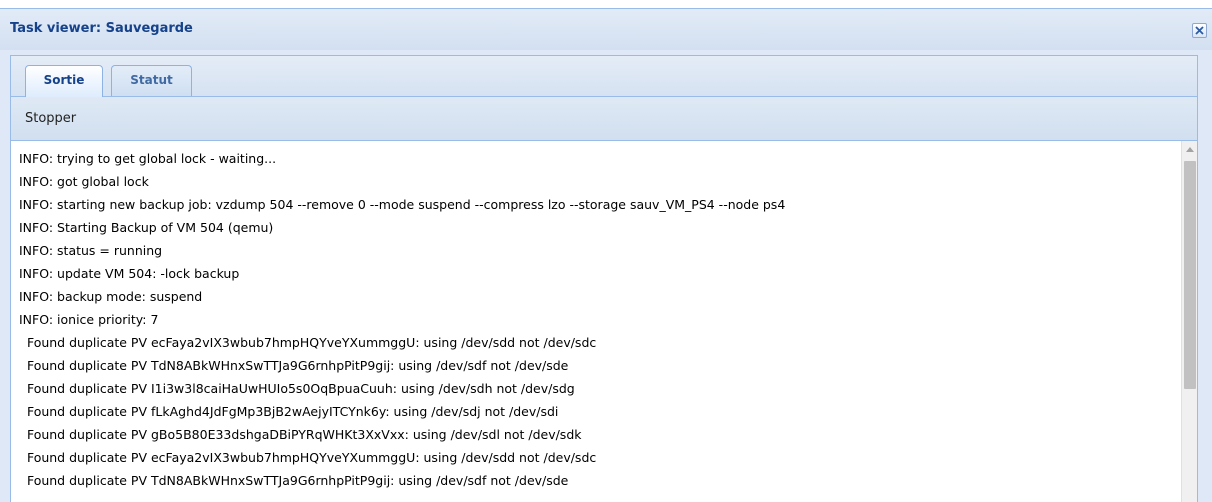  I want to click on close-icon, so click(1199, 30).